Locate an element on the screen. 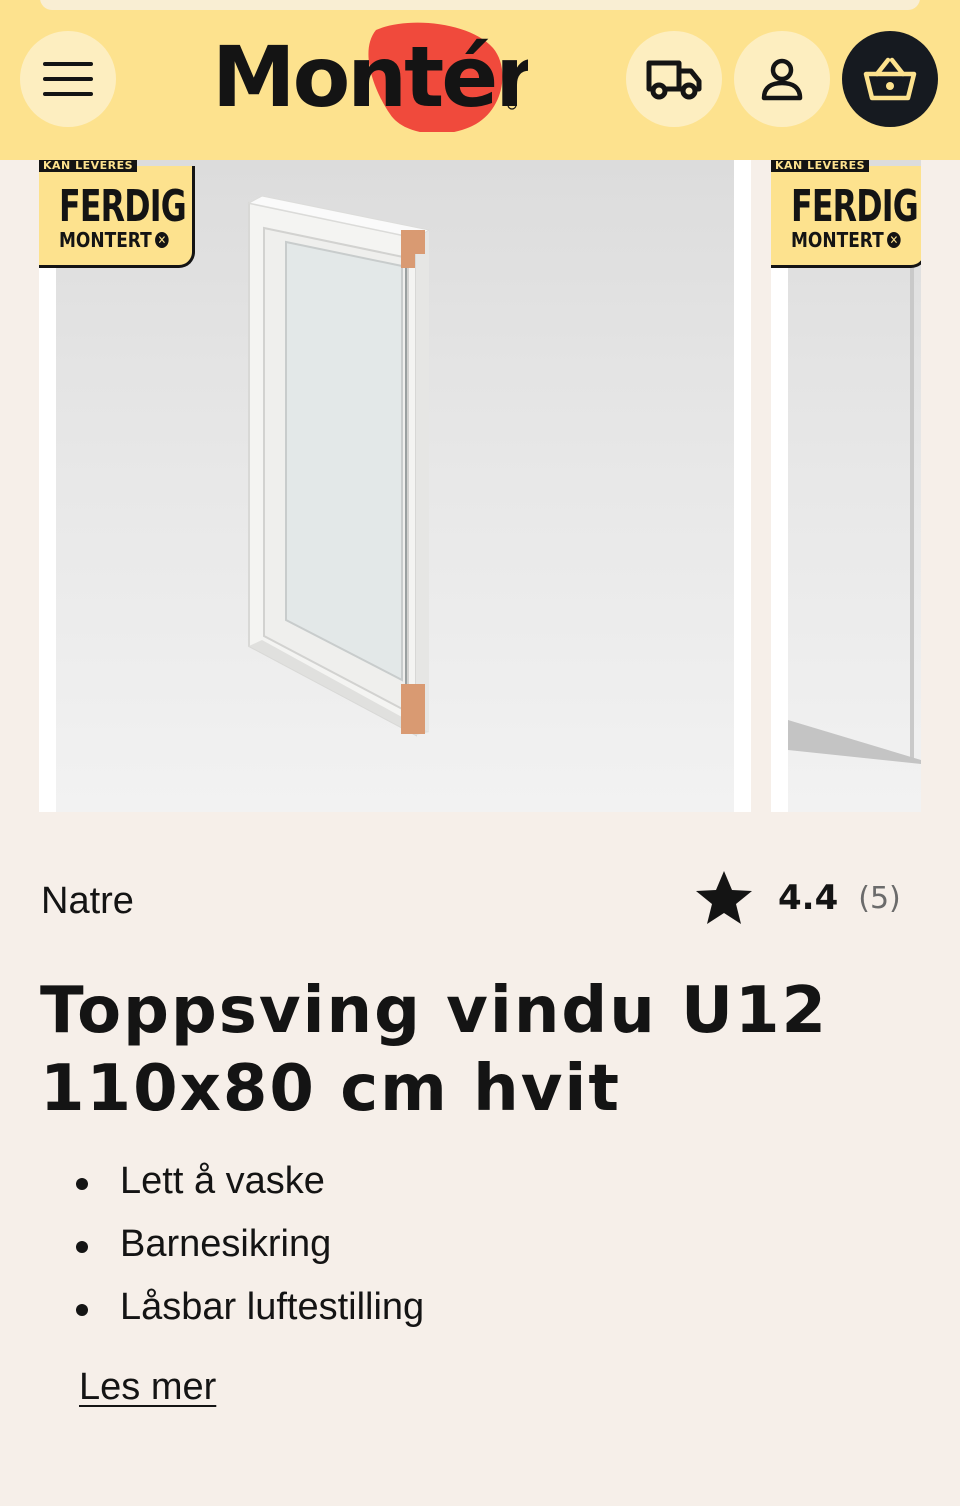  site-header: Montér is located at coordinates (480, 80).